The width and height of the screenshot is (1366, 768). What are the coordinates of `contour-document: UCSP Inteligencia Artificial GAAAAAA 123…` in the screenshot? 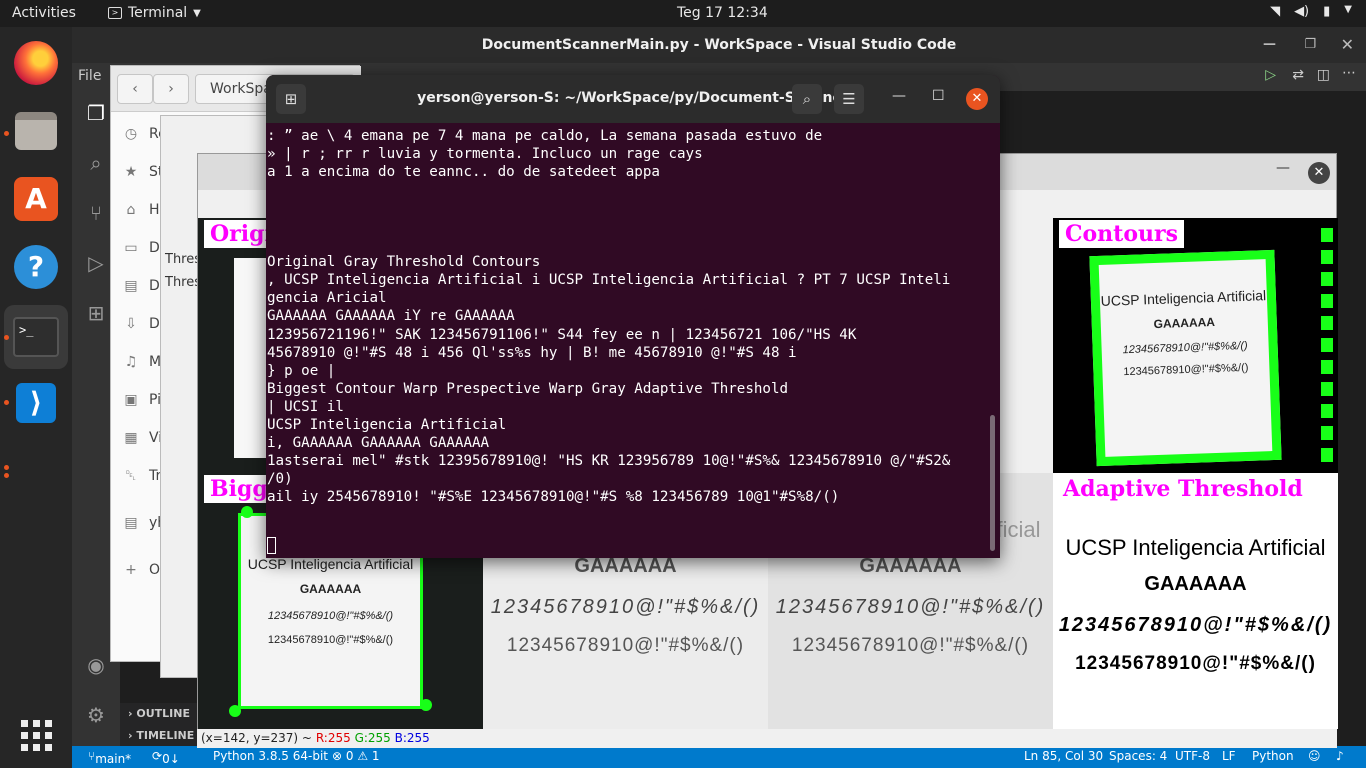 It's located at (1185, 358).